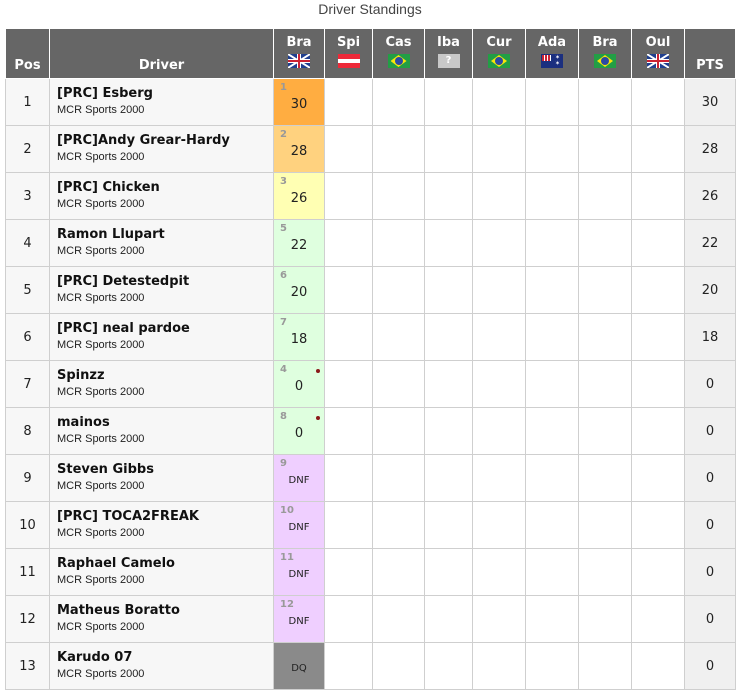 The width and height of the screenshot is (740, 695). What do you see at coordinates (165, 93) in the screenshot?
I see `driver-name: [PRC] Esberg` at bounding box center [165, 93].